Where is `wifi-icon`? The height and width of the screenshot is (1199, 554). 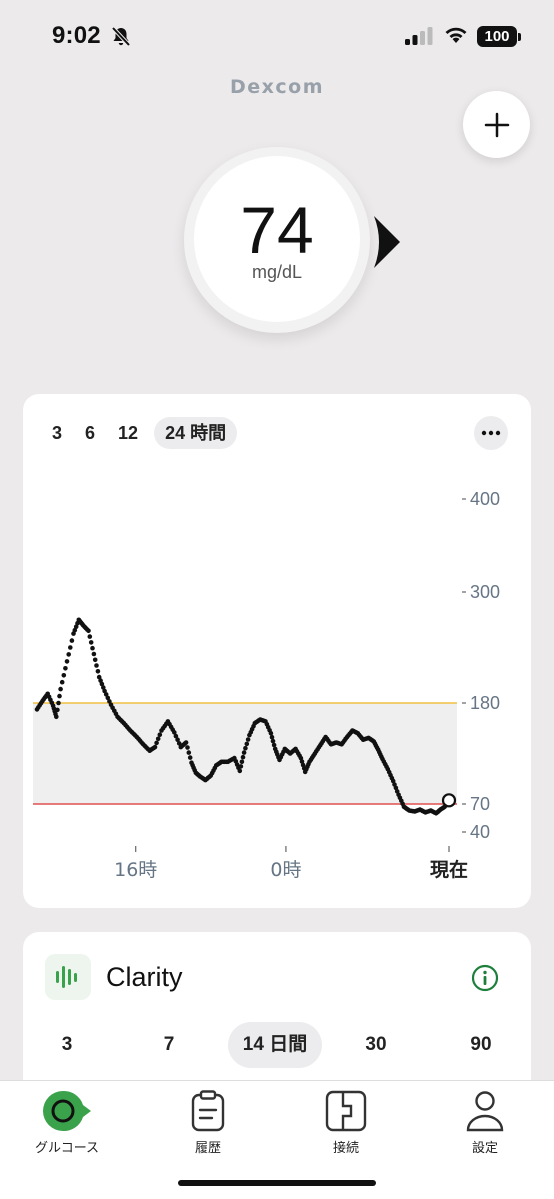
wifi-icon is located at coordinates (456, 35).